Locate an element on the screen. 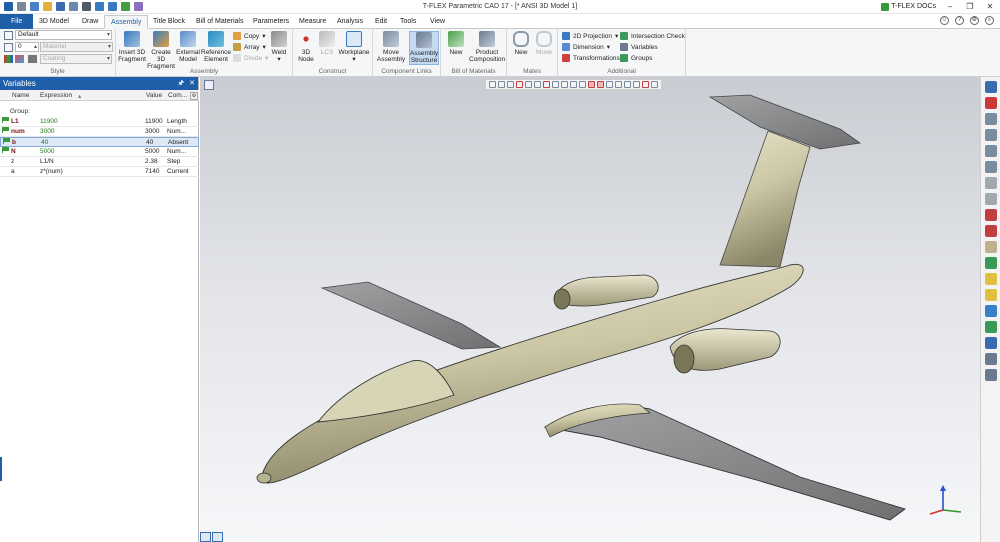 The image size is (1000, 542). style-combo: Default ▾ is located at coordinates (63, 35).